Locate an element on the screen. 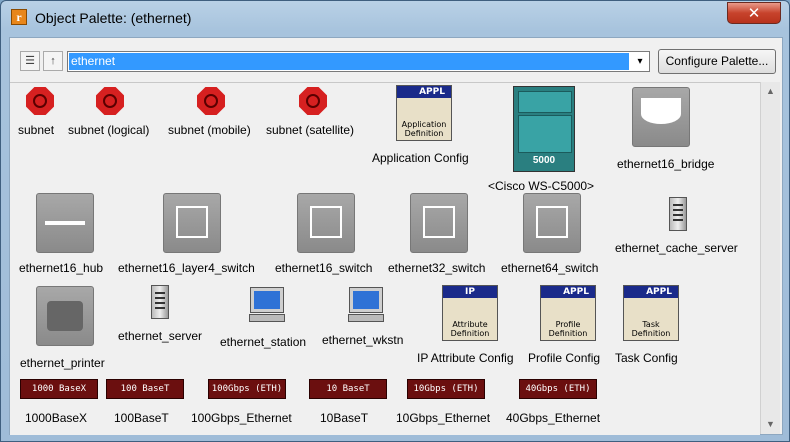 The width and height of the screenshot is (790, 442). palette-select: ethernet ▾ is located at coordinates (358, 61).